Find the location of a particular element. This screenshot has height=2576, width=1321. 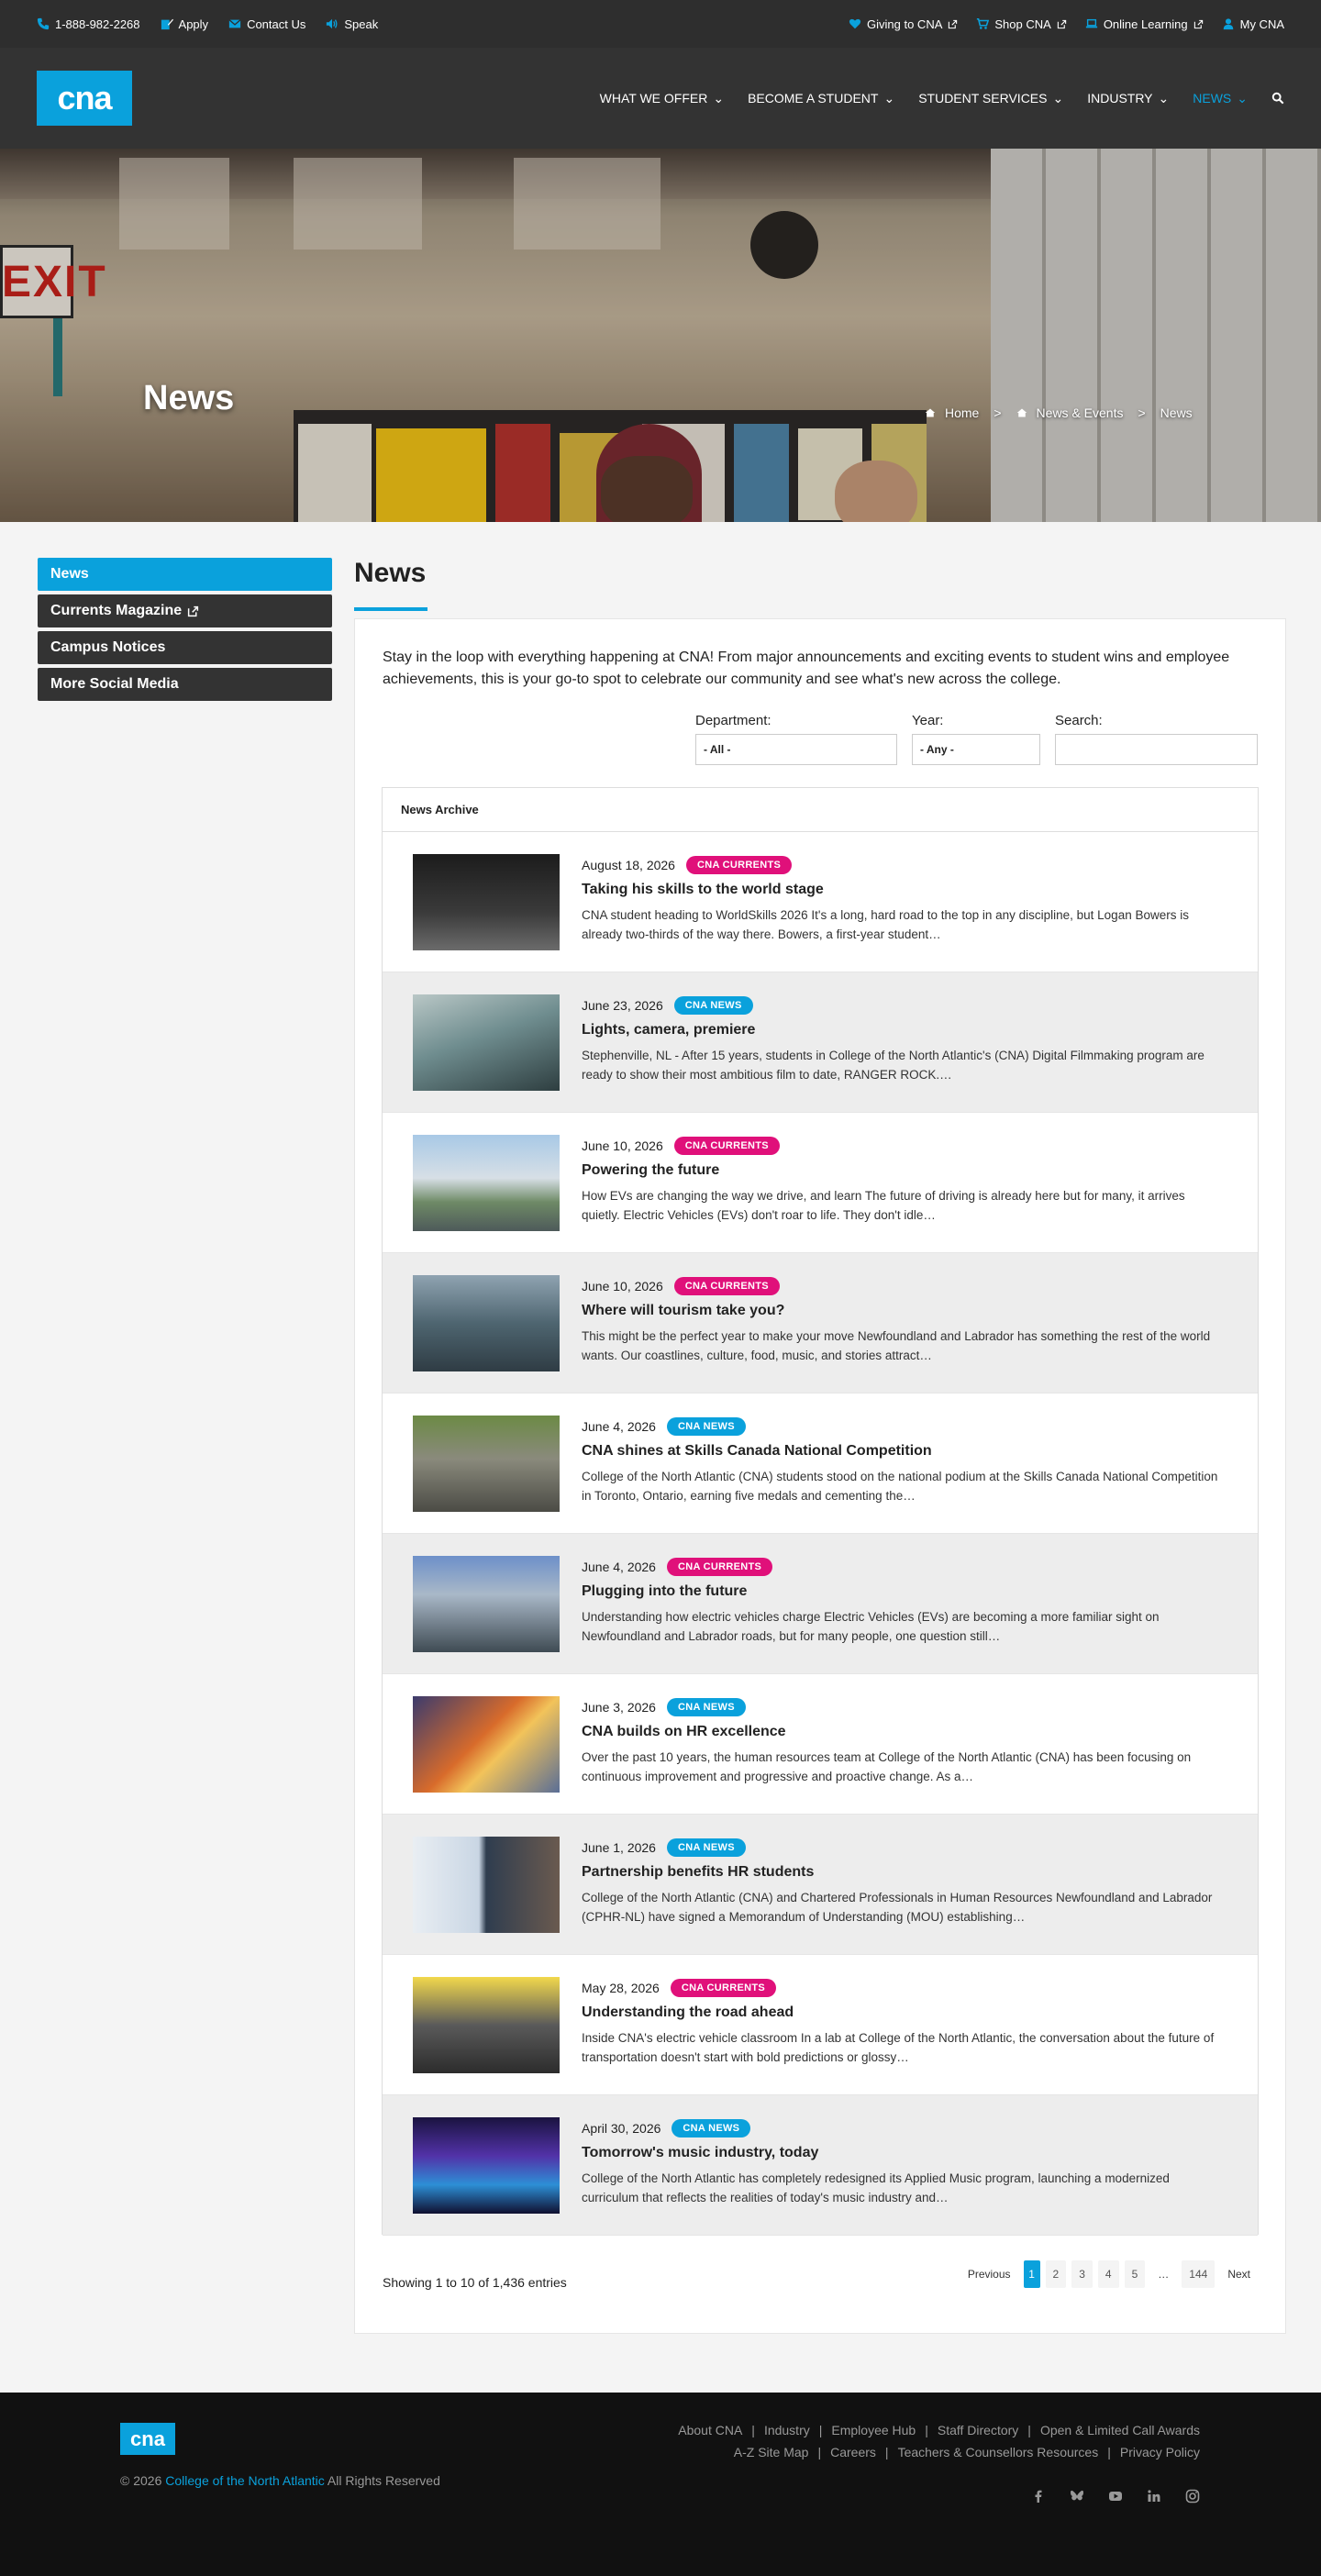

article-title: Tomorrow's music industry, today is located at coordinates (903, 2153).